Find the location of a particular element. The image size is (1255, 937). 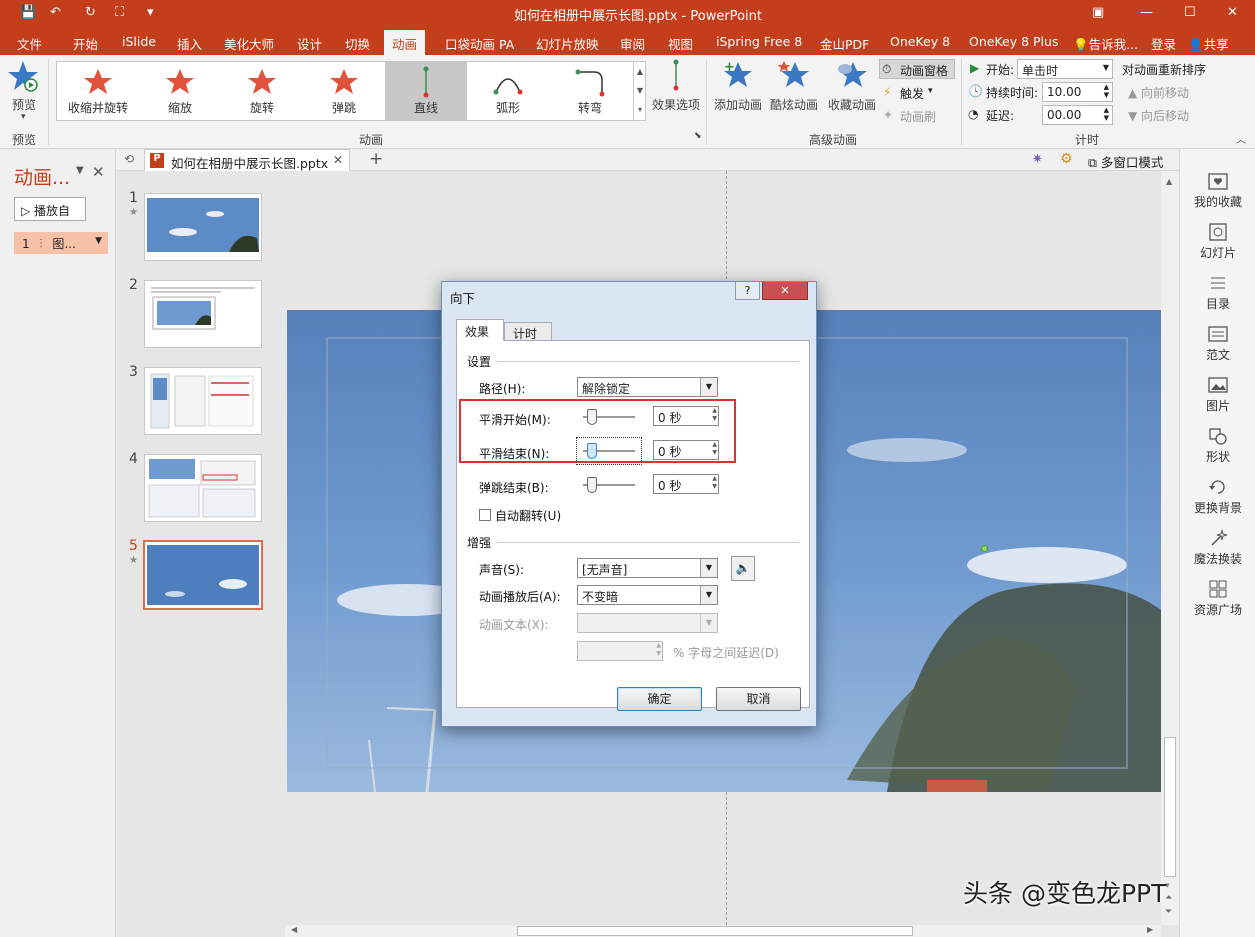

tab-slideshow: 幻灯片放映 is located at coordinates (567, 43).